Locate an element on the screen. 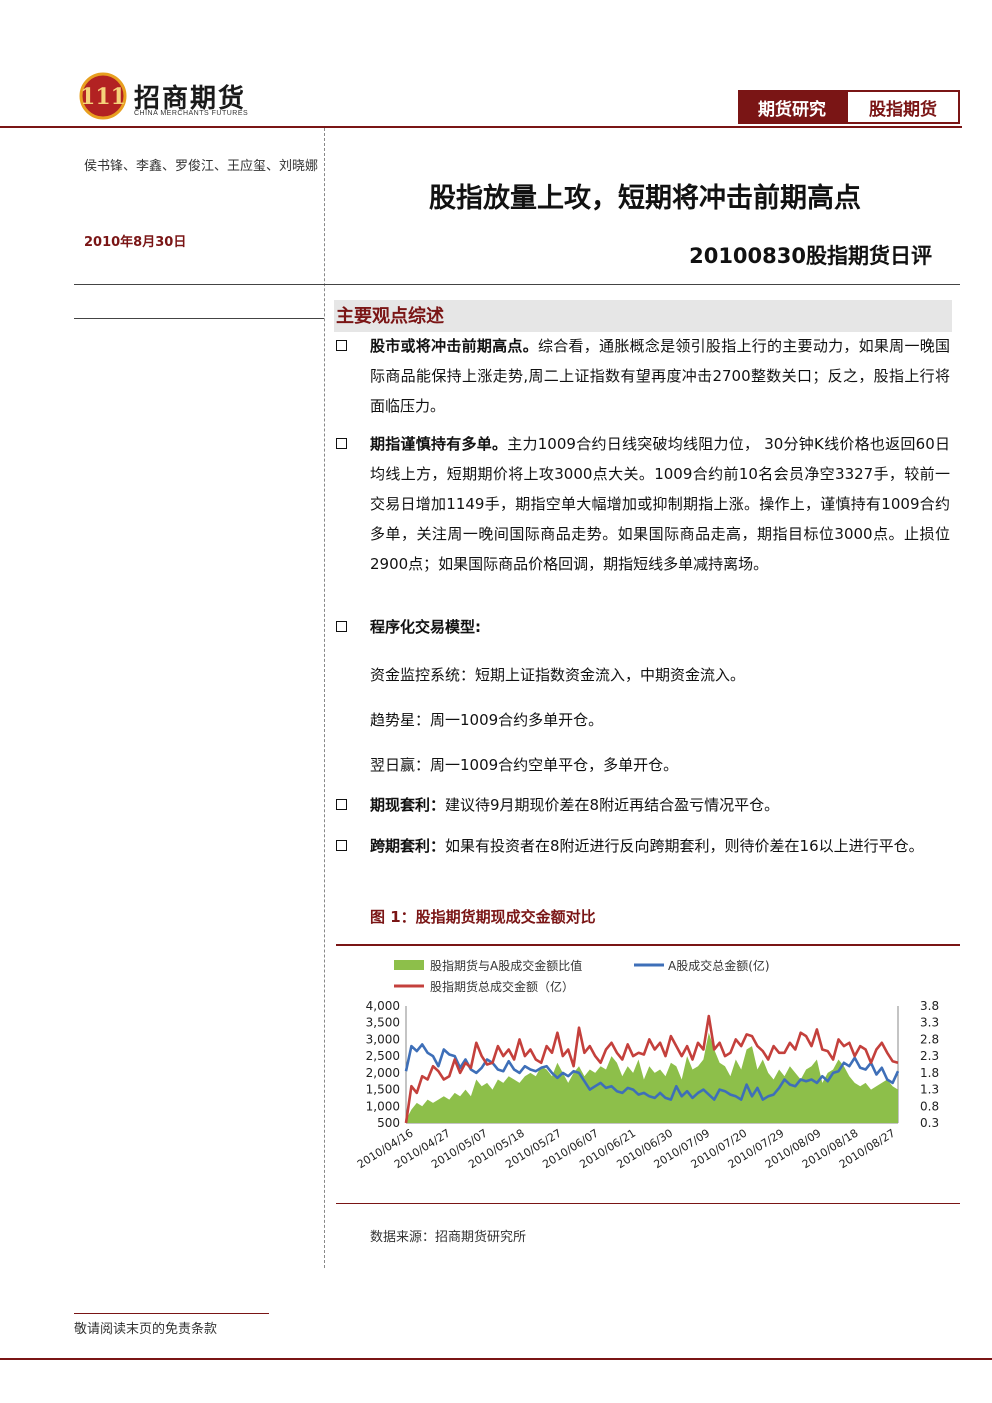 The width and height of the screenshot is (992, 1403). left-axis-tick-label: 1,500 is located at coordinates (383, 1090).